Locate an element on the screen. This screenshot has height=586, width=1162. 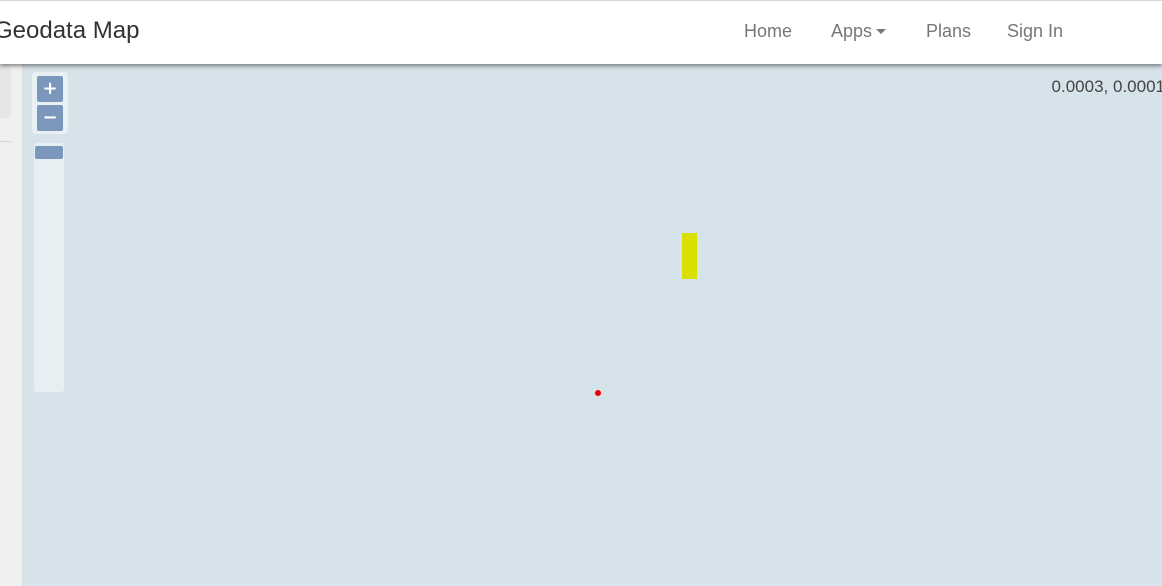
nav-plans-link: Plans is located at coordinates (948, 31).